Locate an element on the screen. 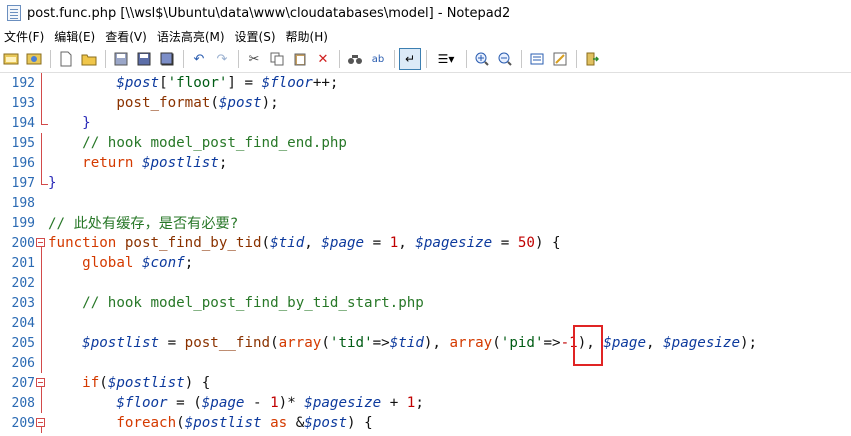 Image resolution: width=851 pixels, height=436 pixels. line-number: 209 is located at coordinates (23, 423).